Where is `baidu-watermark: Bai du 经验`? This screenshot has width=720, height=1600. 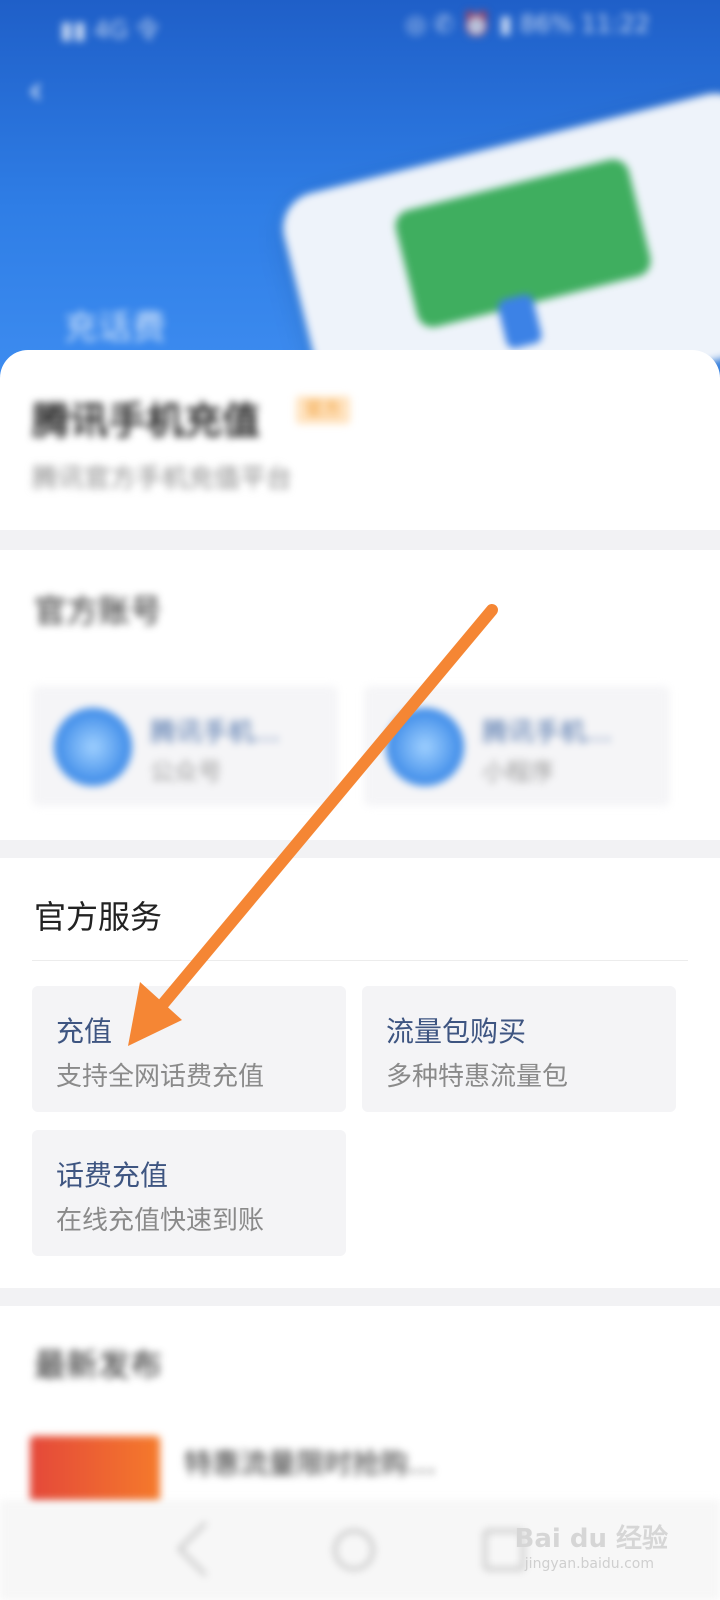
baidu-watermark: Bai du 经验 is located at coordinates (591, 1539).